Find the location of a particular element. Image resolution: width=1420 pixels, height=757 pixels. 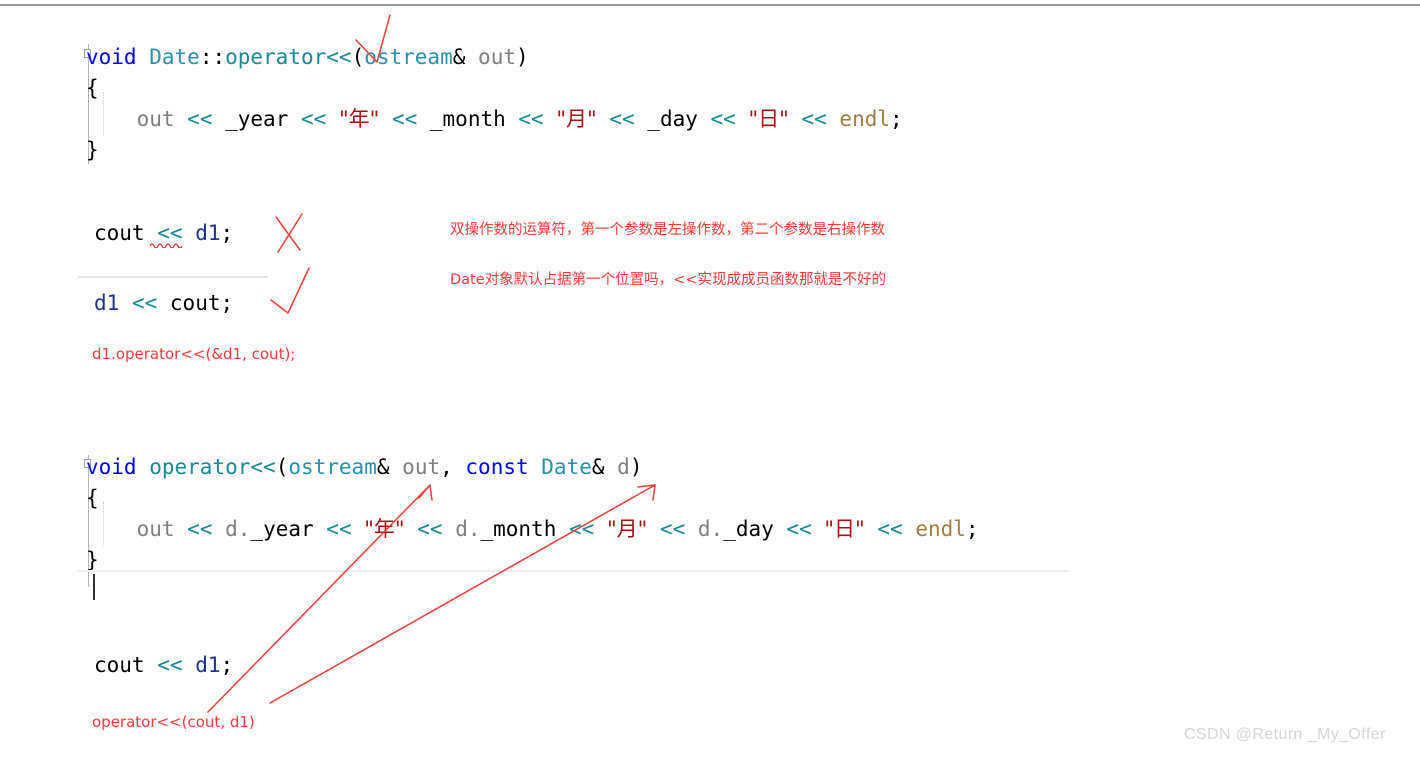

annotation-chinese-line-1: 双操作数的运算符，第一个参数是左操作数，第二个参数是右操作数 is located at coordinates (667, 230).